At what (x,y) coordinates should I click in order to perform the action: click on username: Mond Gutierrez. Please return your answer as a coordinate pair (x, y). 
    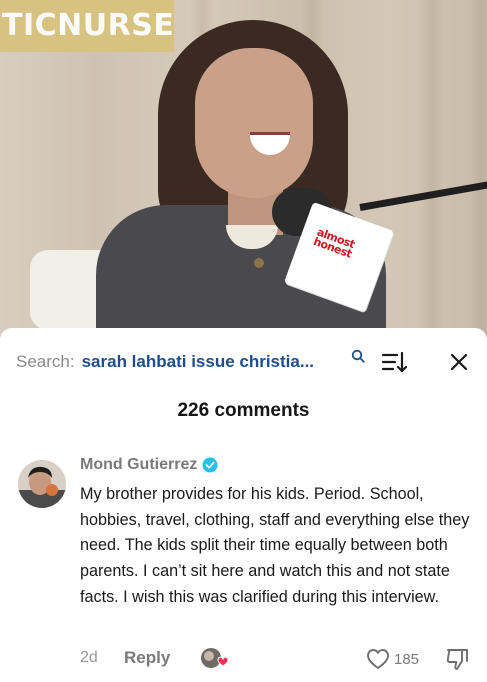
    Looking at the image, I should click on (138, 465).